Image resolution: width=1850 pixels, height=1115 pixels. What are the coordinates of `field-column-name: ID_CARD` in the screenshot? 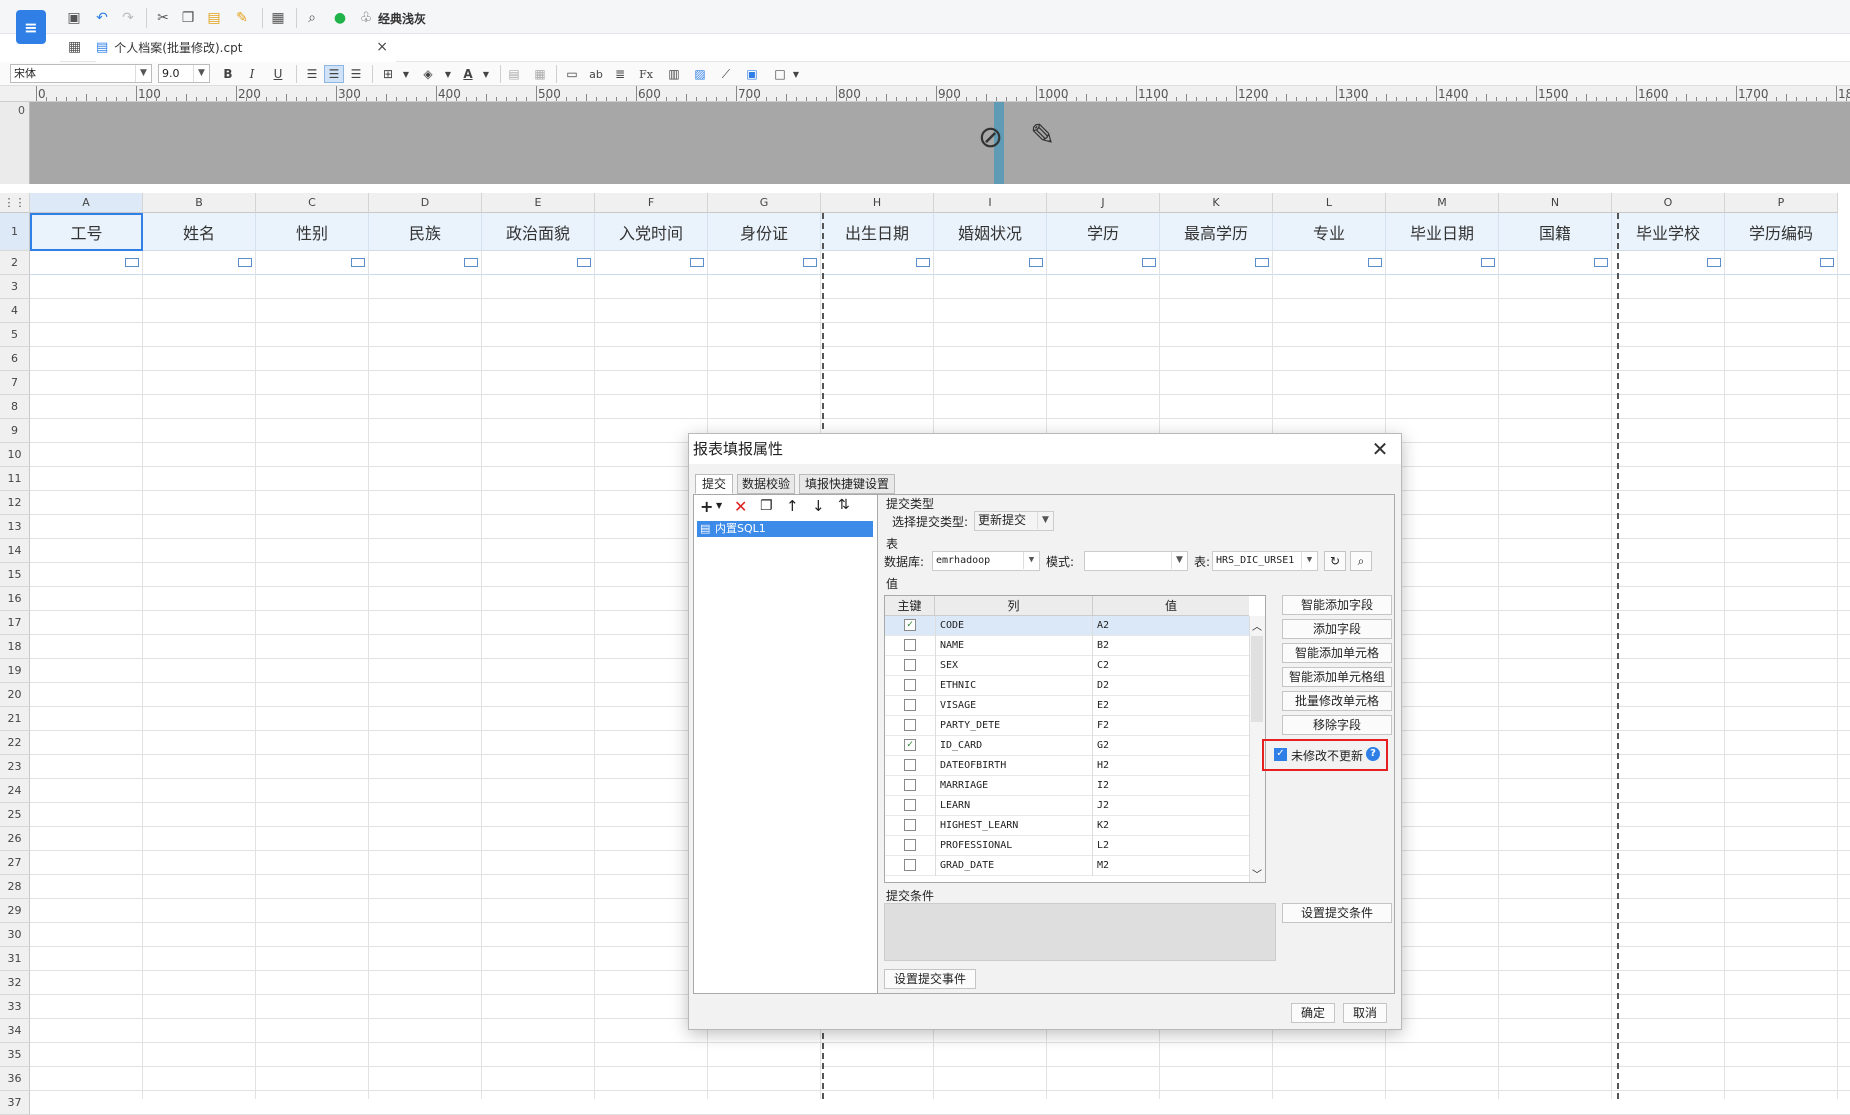 It's located at (1014, 746).